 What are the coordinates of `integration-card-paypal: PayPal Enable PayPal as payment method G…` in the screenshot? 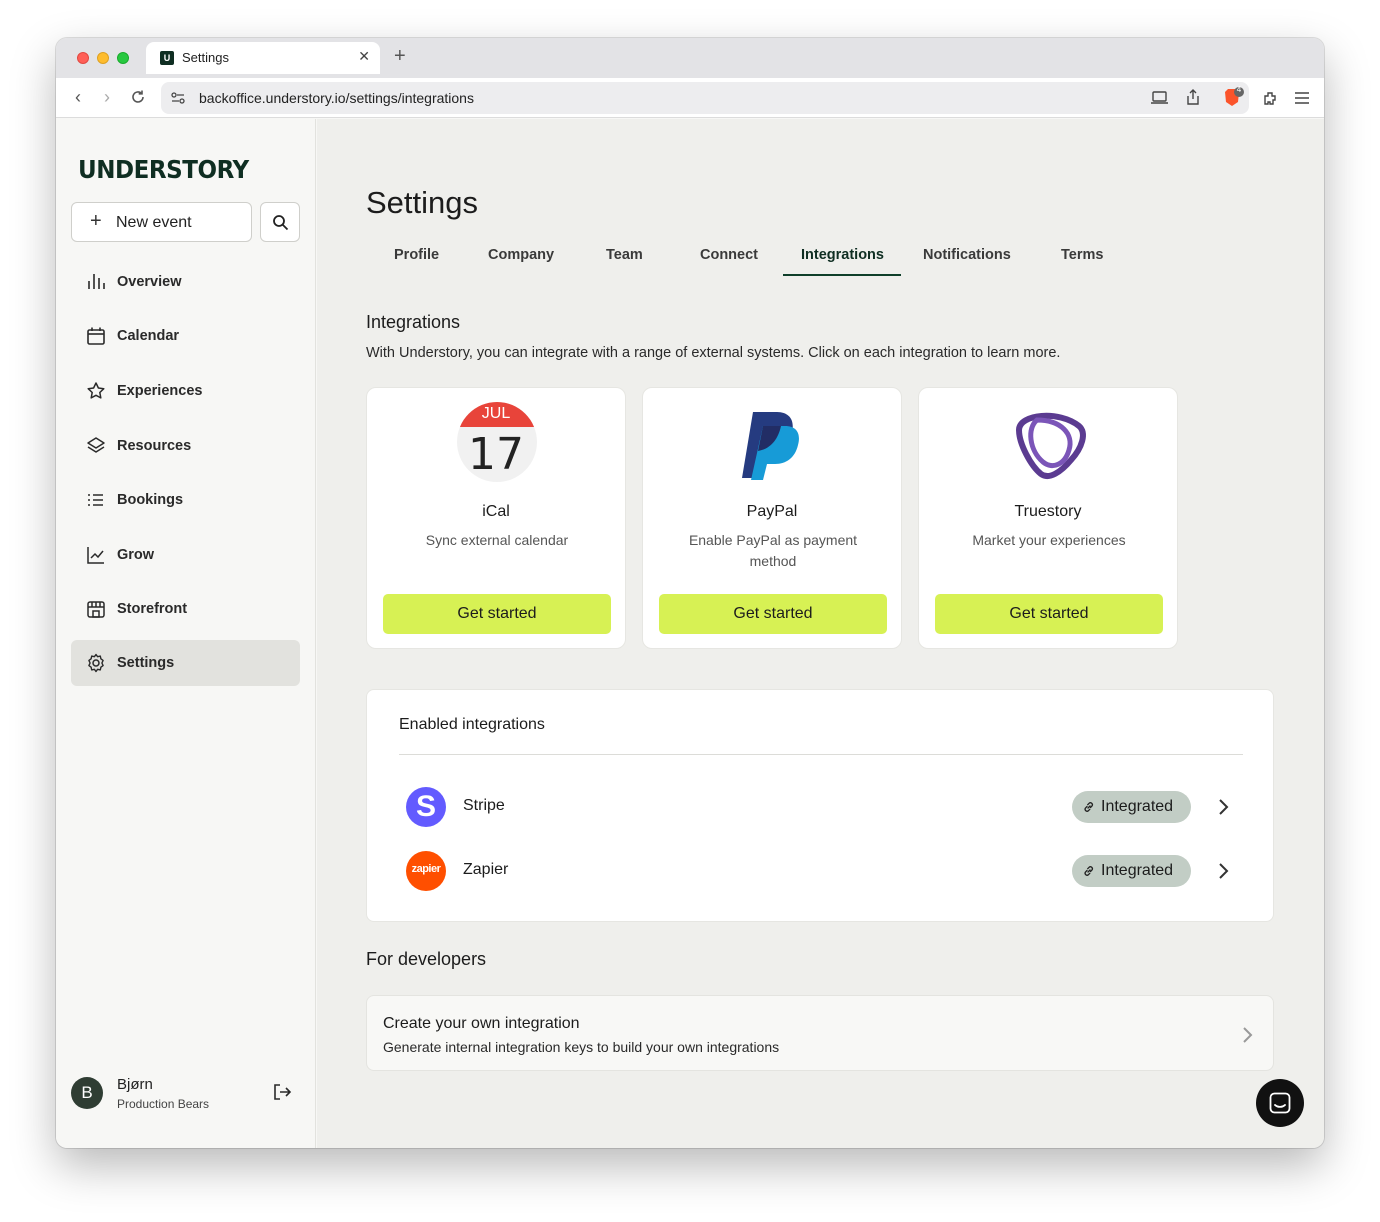 It's located at (772, 518).